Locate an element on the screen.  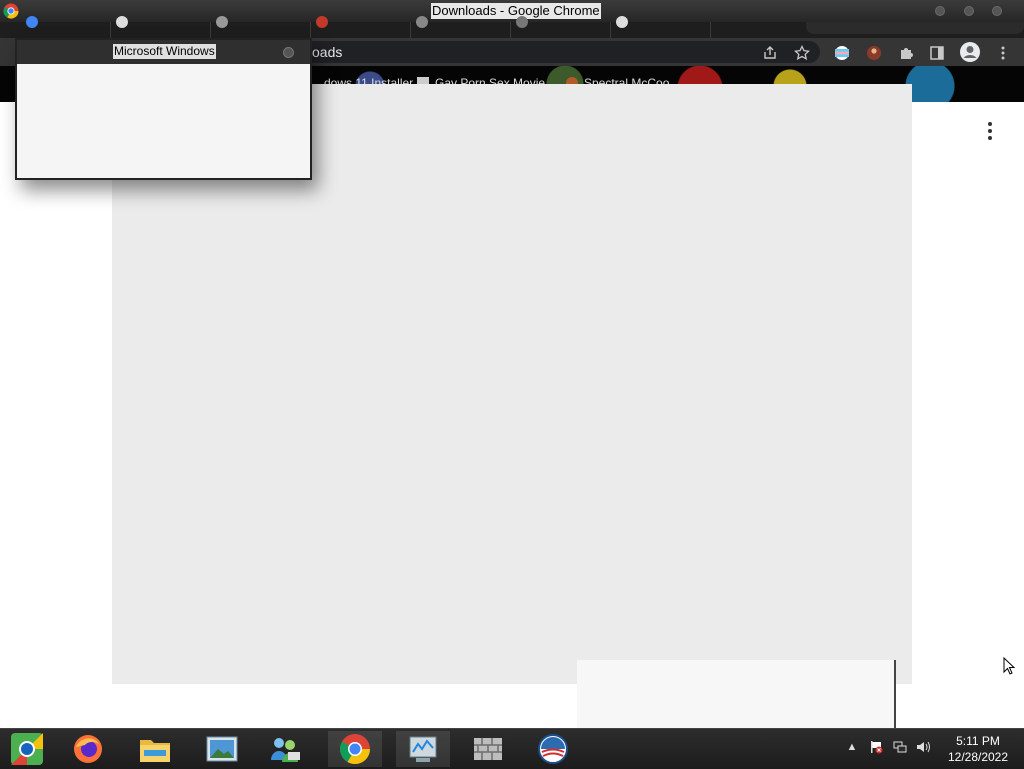
file-explorer-icon is located at coordinates (155, 751).